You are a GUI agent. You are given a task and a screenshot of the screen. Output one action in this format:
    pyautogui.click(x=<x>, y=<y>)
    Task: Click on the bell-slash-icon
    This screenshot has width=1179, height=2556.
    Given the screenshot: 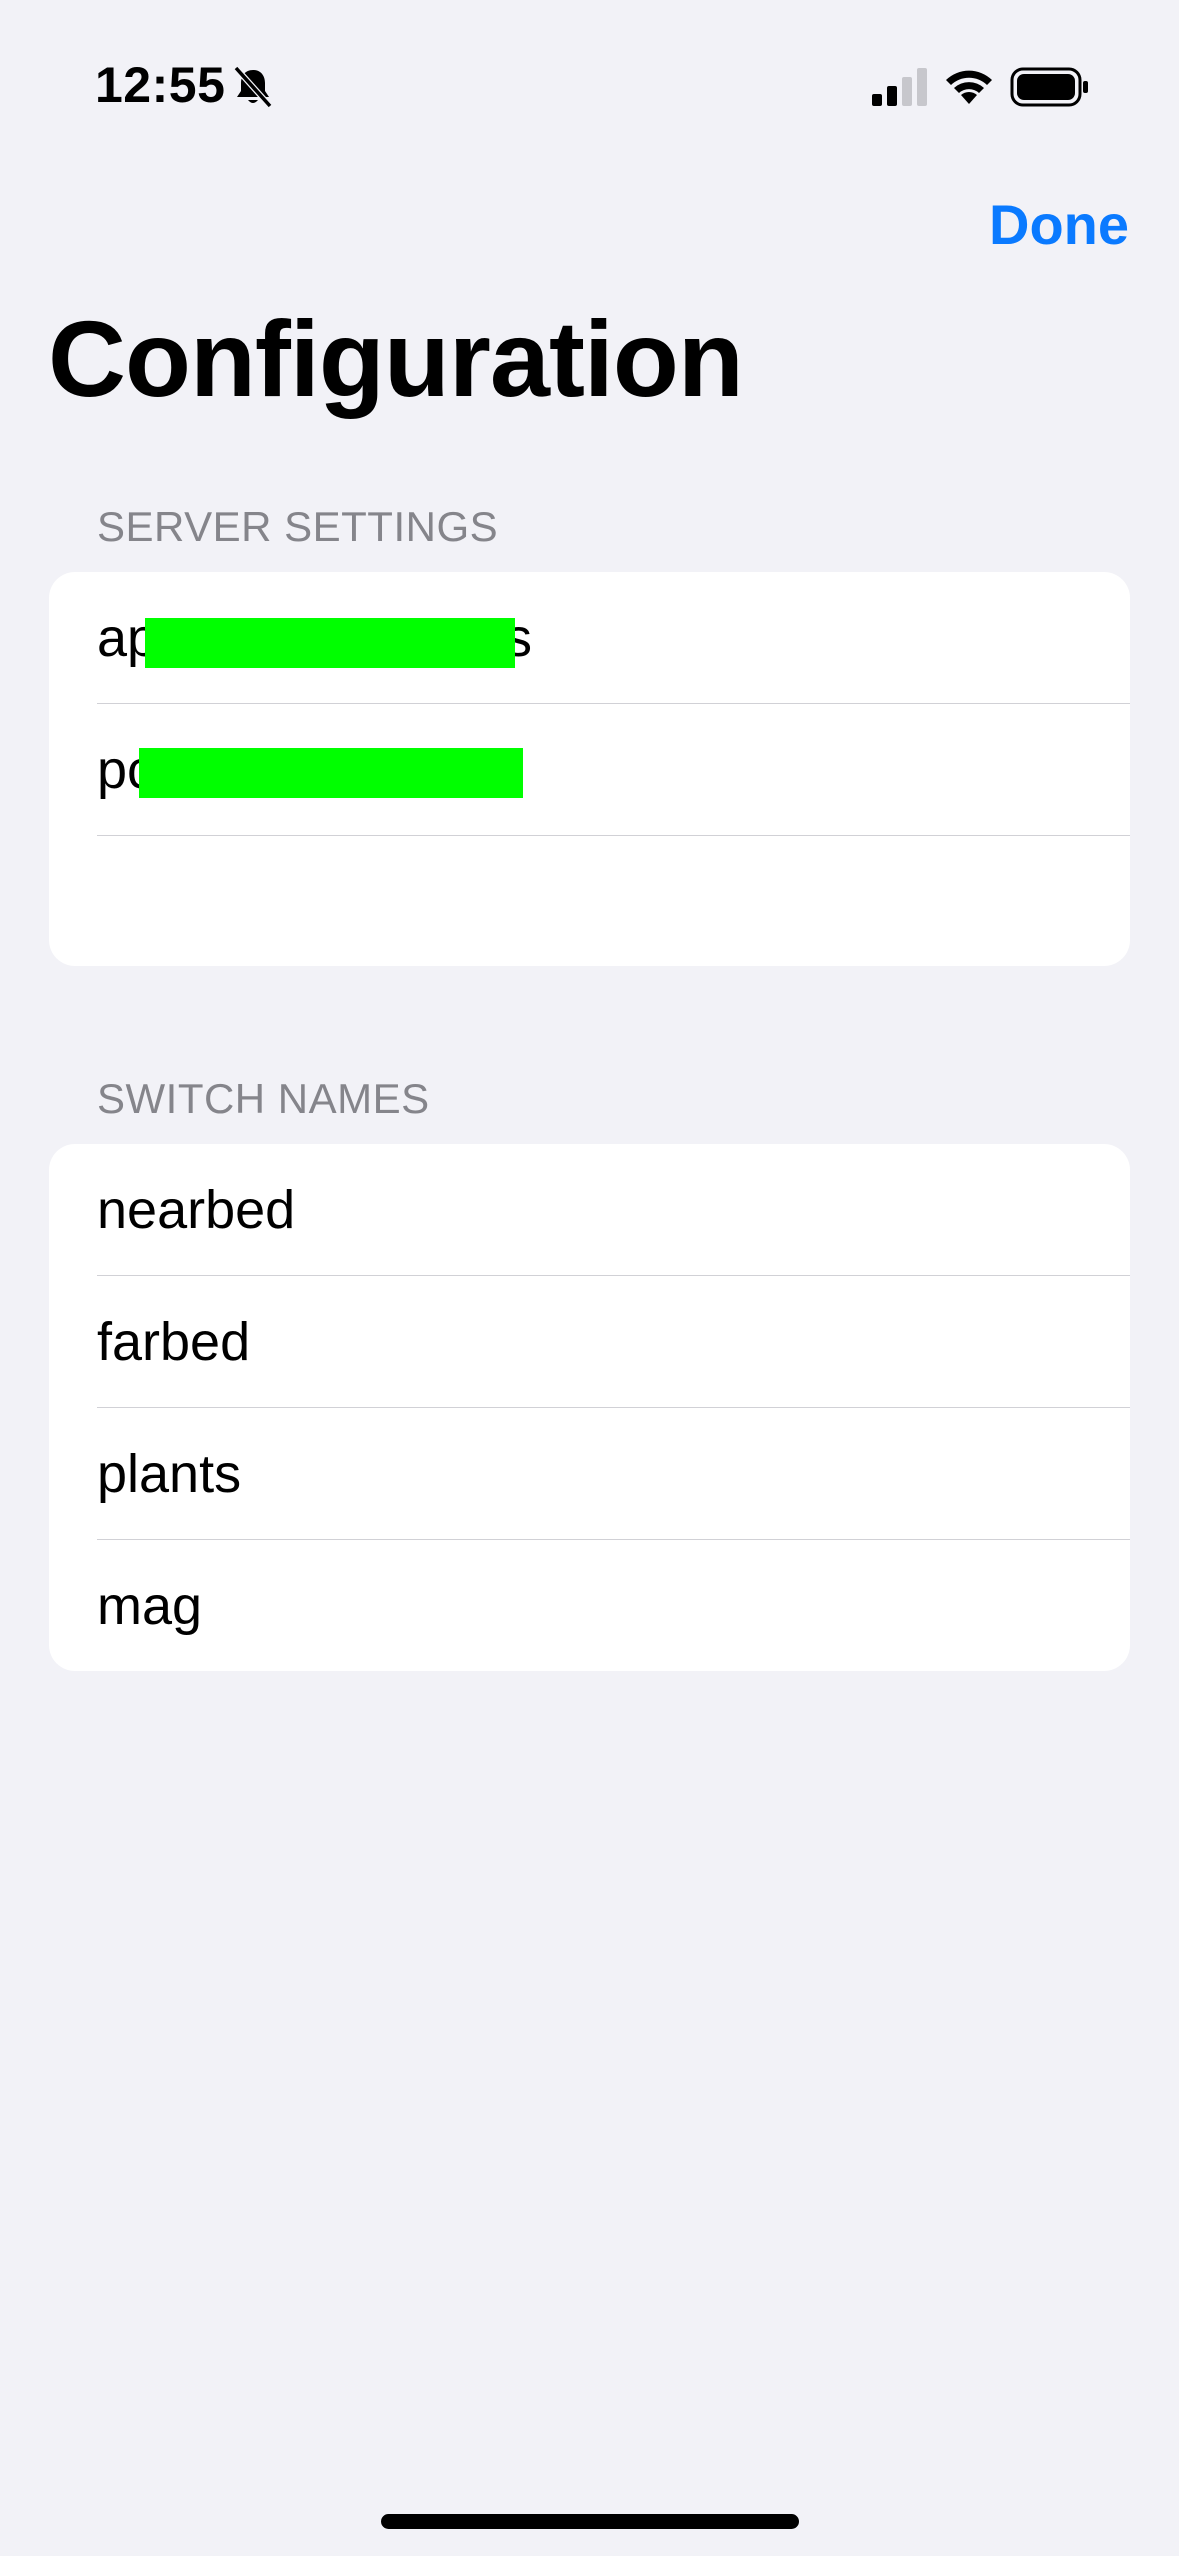 What is the action you would take?
    pyautogui.click(x=253, y=87)
    